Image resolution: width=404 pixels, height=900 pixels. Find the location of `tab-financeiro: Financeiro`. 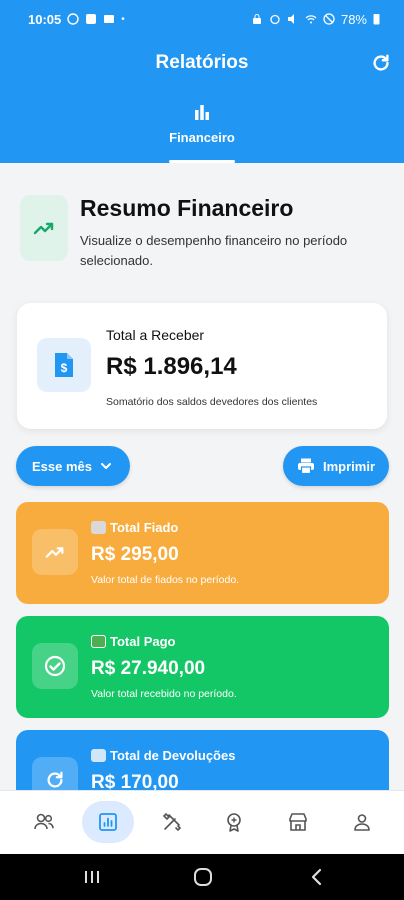

tab-financeiro: Financeiro is located at coordinates (202, 131).